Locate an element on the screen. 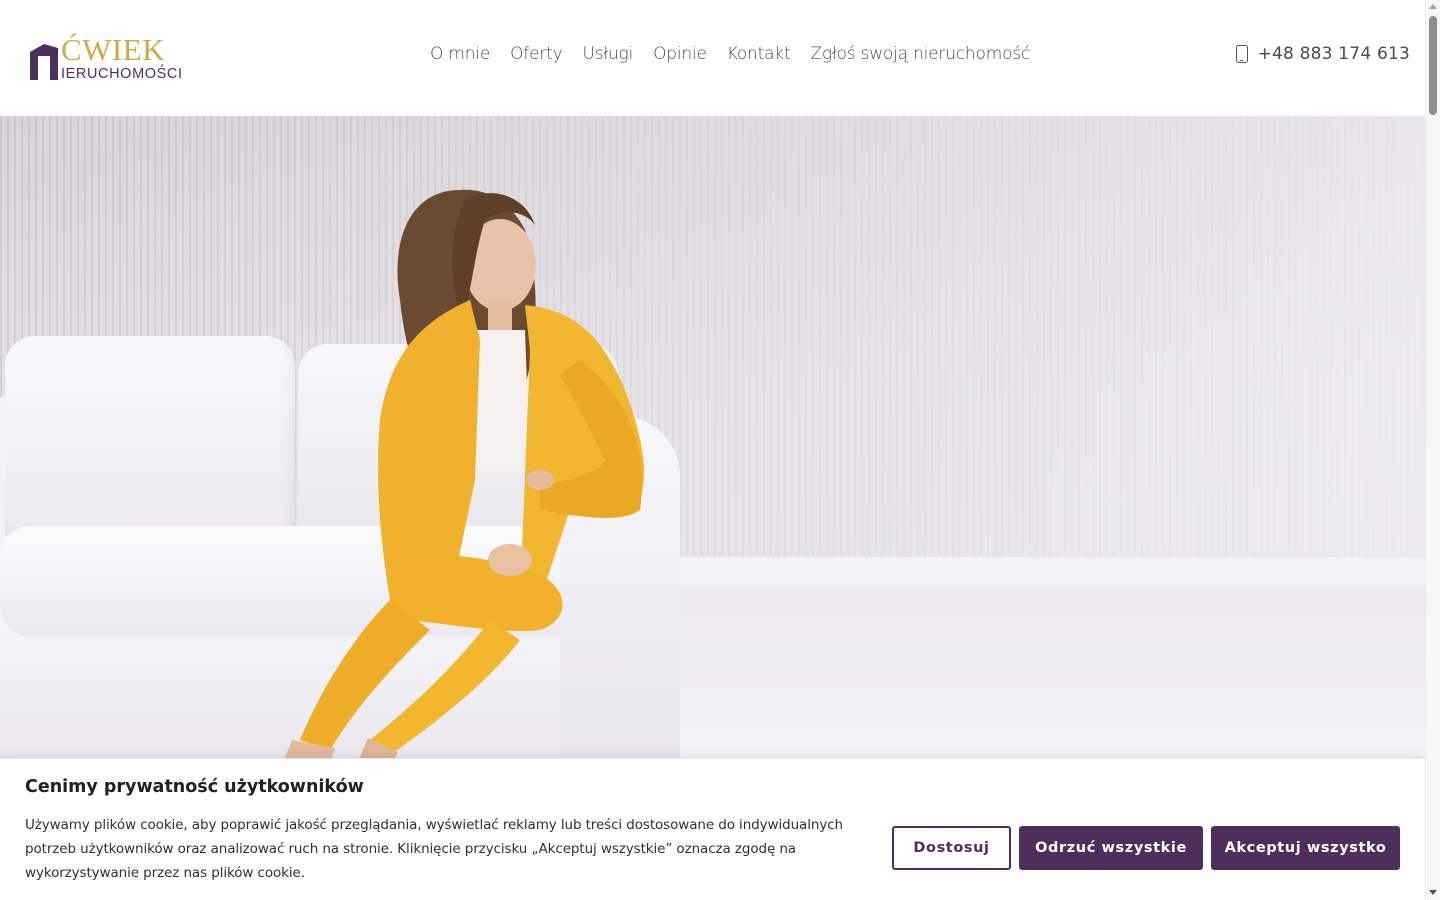 The image size is (1440, 900). phone-link: +48 883 174 613 is located at coordinates (1322, 54).